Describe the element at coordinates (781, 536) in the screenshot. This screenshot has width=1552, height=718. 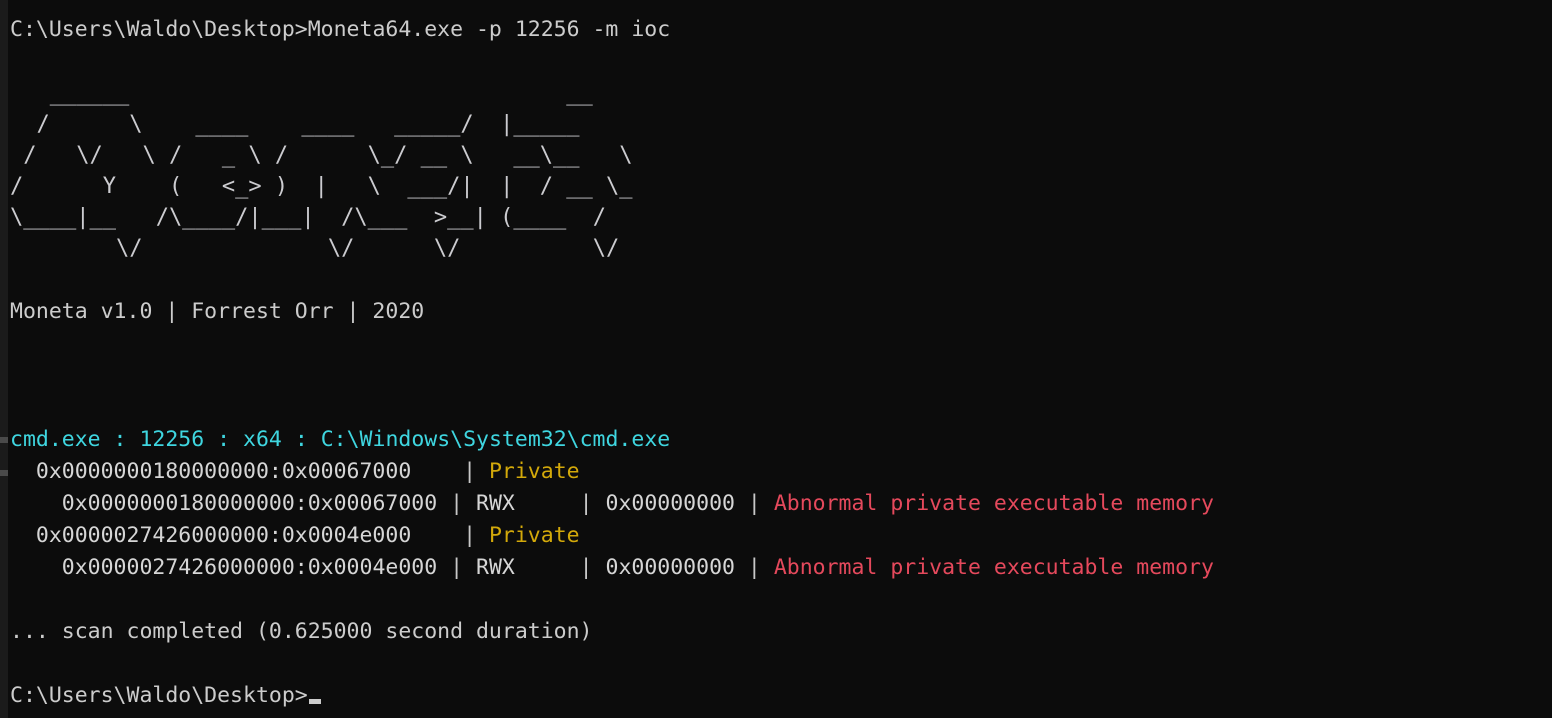
I see `memory-region-row: 0x0000027426000000:0x0004e000 | Private` at that location.